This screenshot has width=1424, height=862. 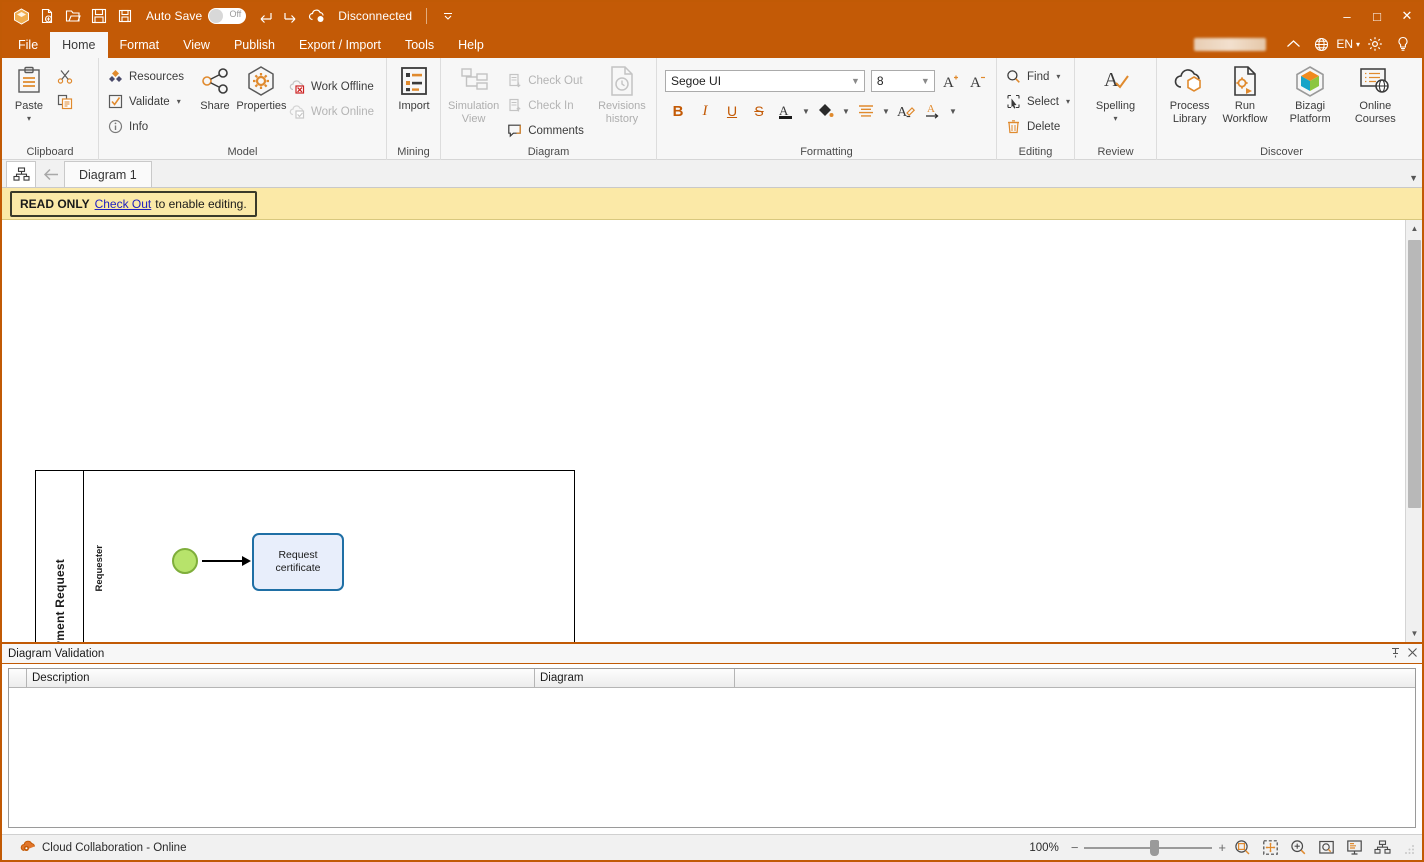 What do you see at coordinates (635, 678) in the screenshot?
I see `column-header-diagram: Diagram` at bounding box center [635, 678].